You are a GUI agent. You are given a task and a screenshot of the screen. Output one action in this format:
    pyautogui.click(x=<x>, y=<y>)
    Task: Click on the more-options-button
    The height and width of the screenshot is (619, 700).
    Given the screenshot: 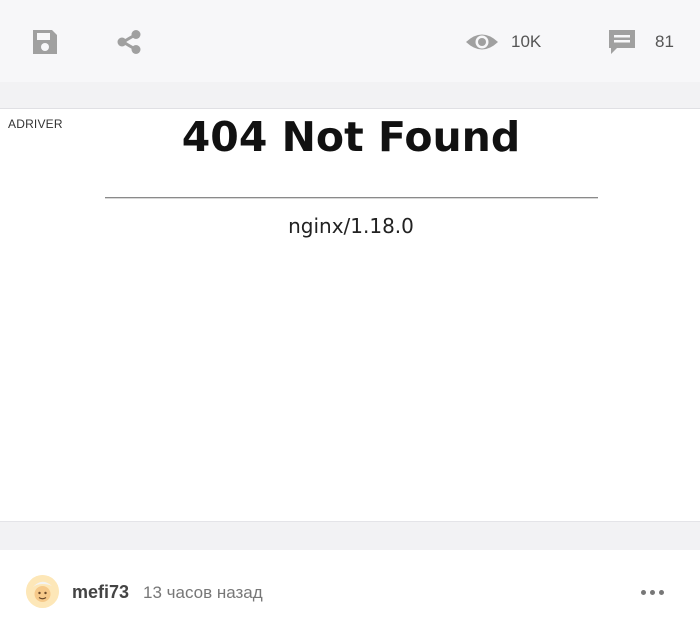 What is the action you would take?
    pyautogui.click(x=652, y=592)
    